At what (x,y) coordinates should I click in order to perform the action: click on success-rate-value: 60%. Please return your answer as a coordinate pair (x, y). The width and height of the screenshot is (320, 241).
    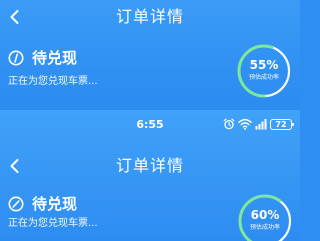
    Looking at the image, I should click on (265, 215).